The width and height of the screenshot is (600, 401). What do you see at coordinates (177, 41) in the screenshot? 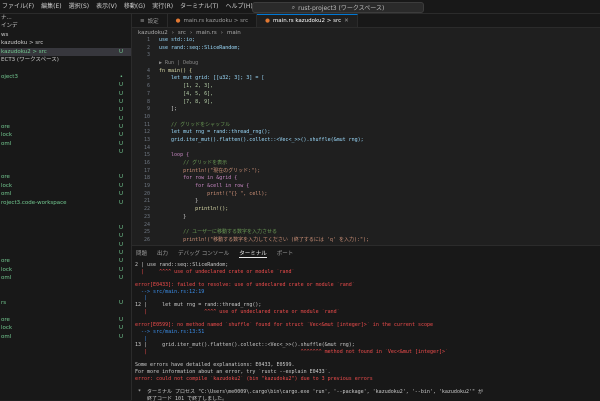
I see `code-text: use std::io;` at bounding box center [177, 41].